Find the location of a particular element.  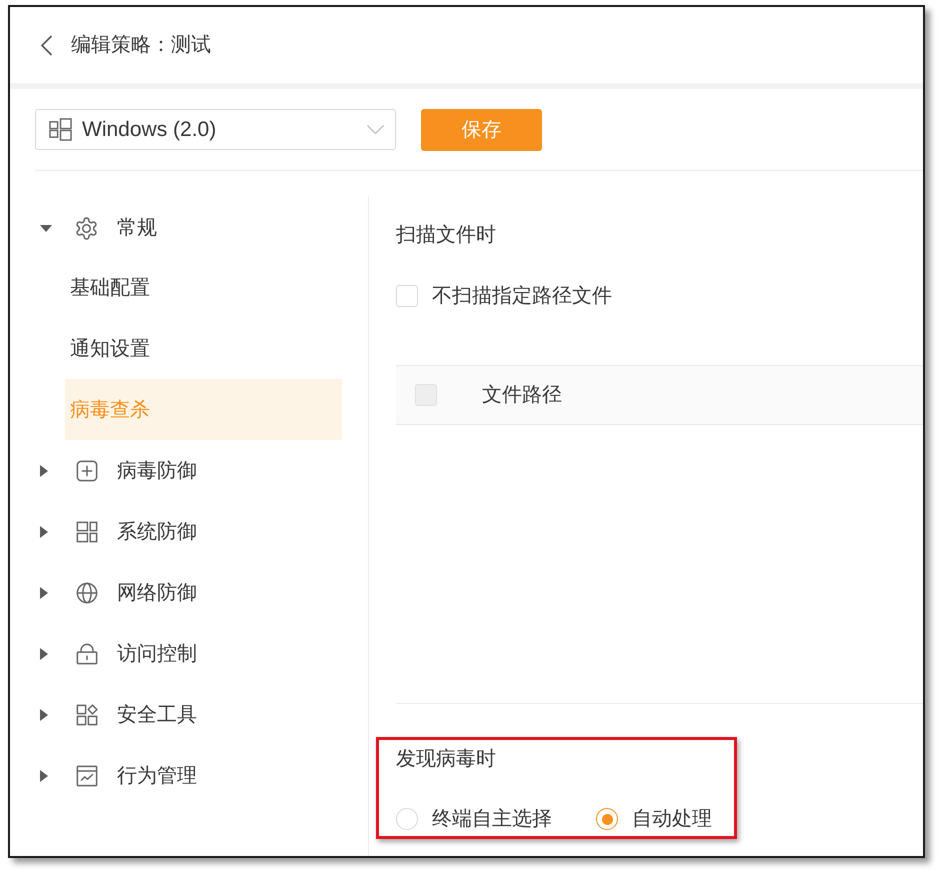

radio-label: 终端自主选择 is located at coordinates (492, 819).